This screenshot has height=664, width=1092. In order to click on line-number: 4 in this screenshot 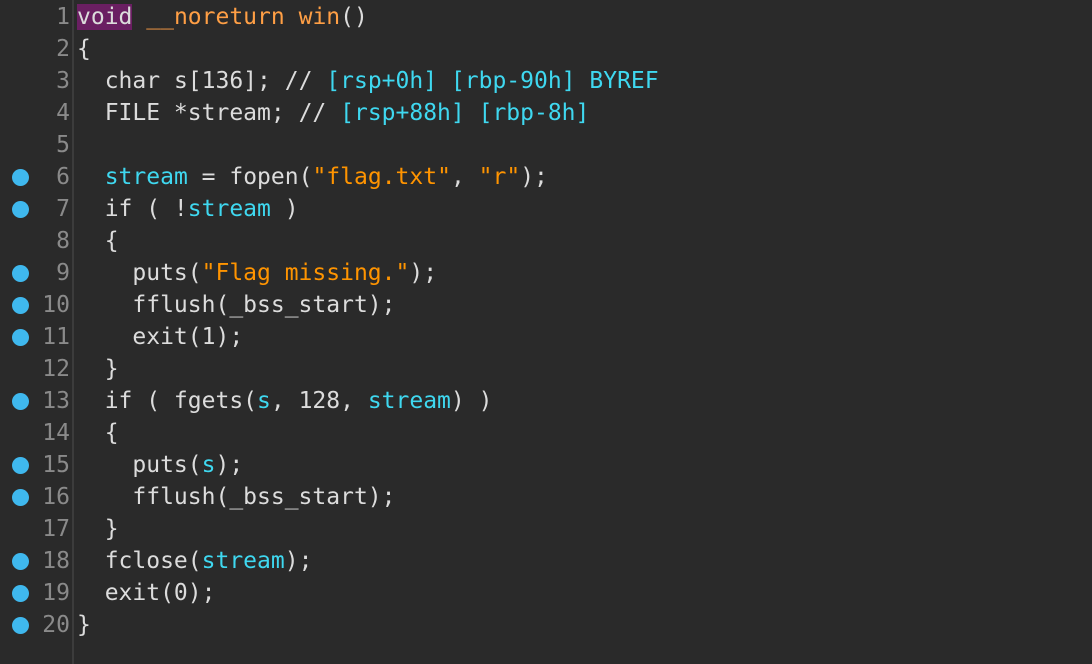, I will do `click(63, 113)`.